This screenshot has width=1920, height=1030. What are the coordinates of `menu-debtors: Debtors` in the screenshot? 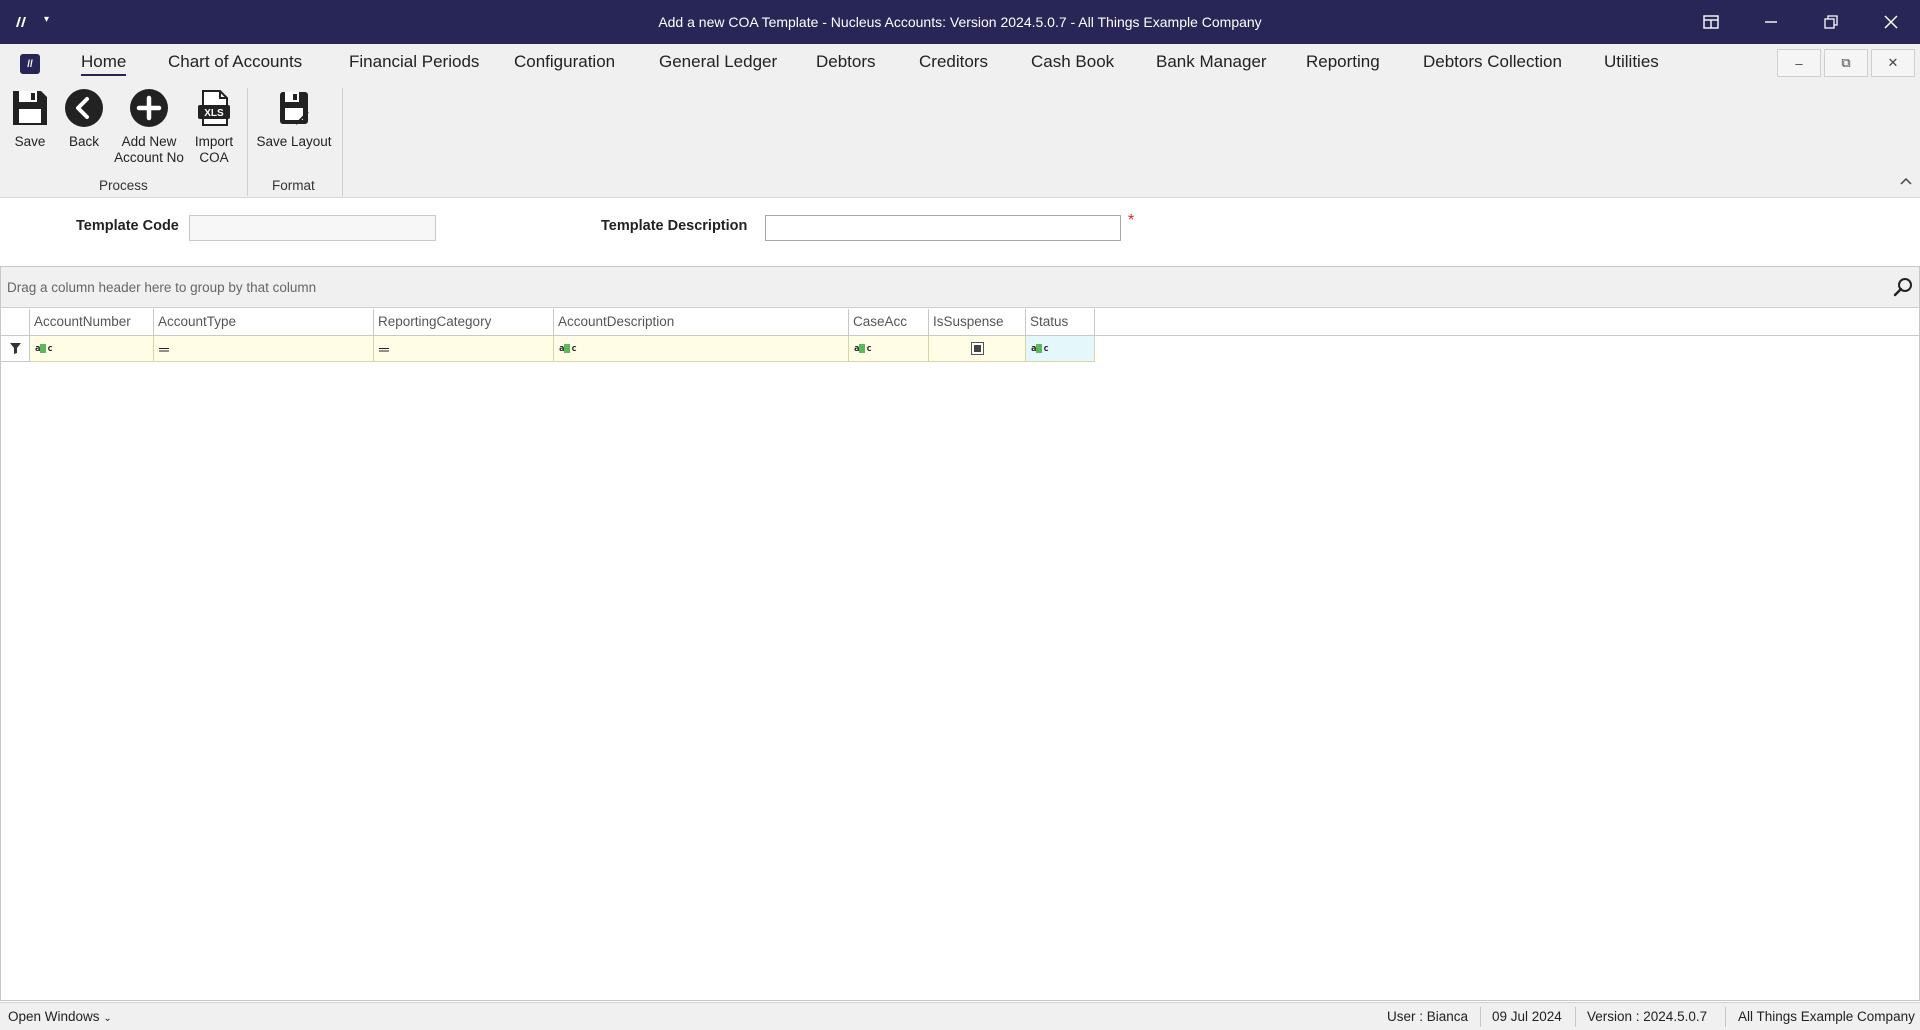 It's located at (846, 62).